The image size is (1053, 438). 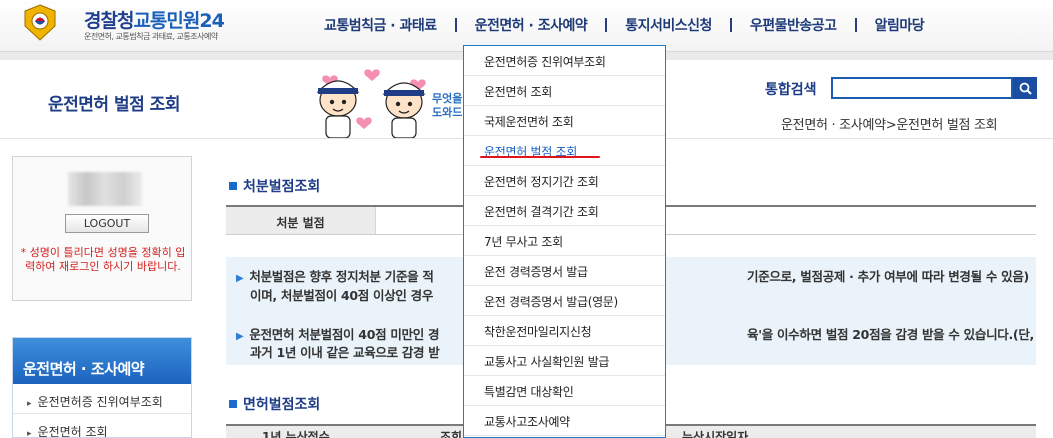 I want to click on side-nav-item-label: 운전면허증 진위여부조회, so click(x=100, y=402).